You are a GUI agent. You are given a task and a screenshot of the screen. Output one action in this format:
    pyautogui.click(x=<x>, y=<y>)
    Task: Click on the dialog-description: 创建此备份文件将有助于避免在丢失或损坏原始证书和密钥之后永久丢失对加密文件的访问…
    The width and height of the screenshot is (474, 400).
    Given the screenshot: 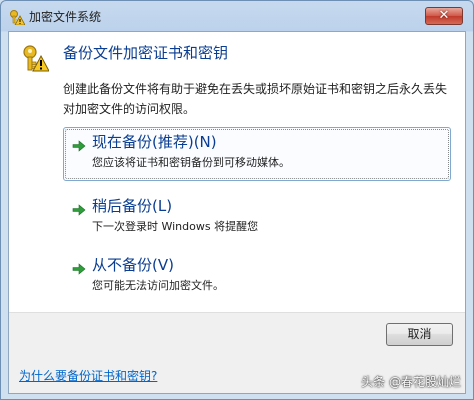 What is the action you would take?
    pyautogui.click(x=255, y=99)
    